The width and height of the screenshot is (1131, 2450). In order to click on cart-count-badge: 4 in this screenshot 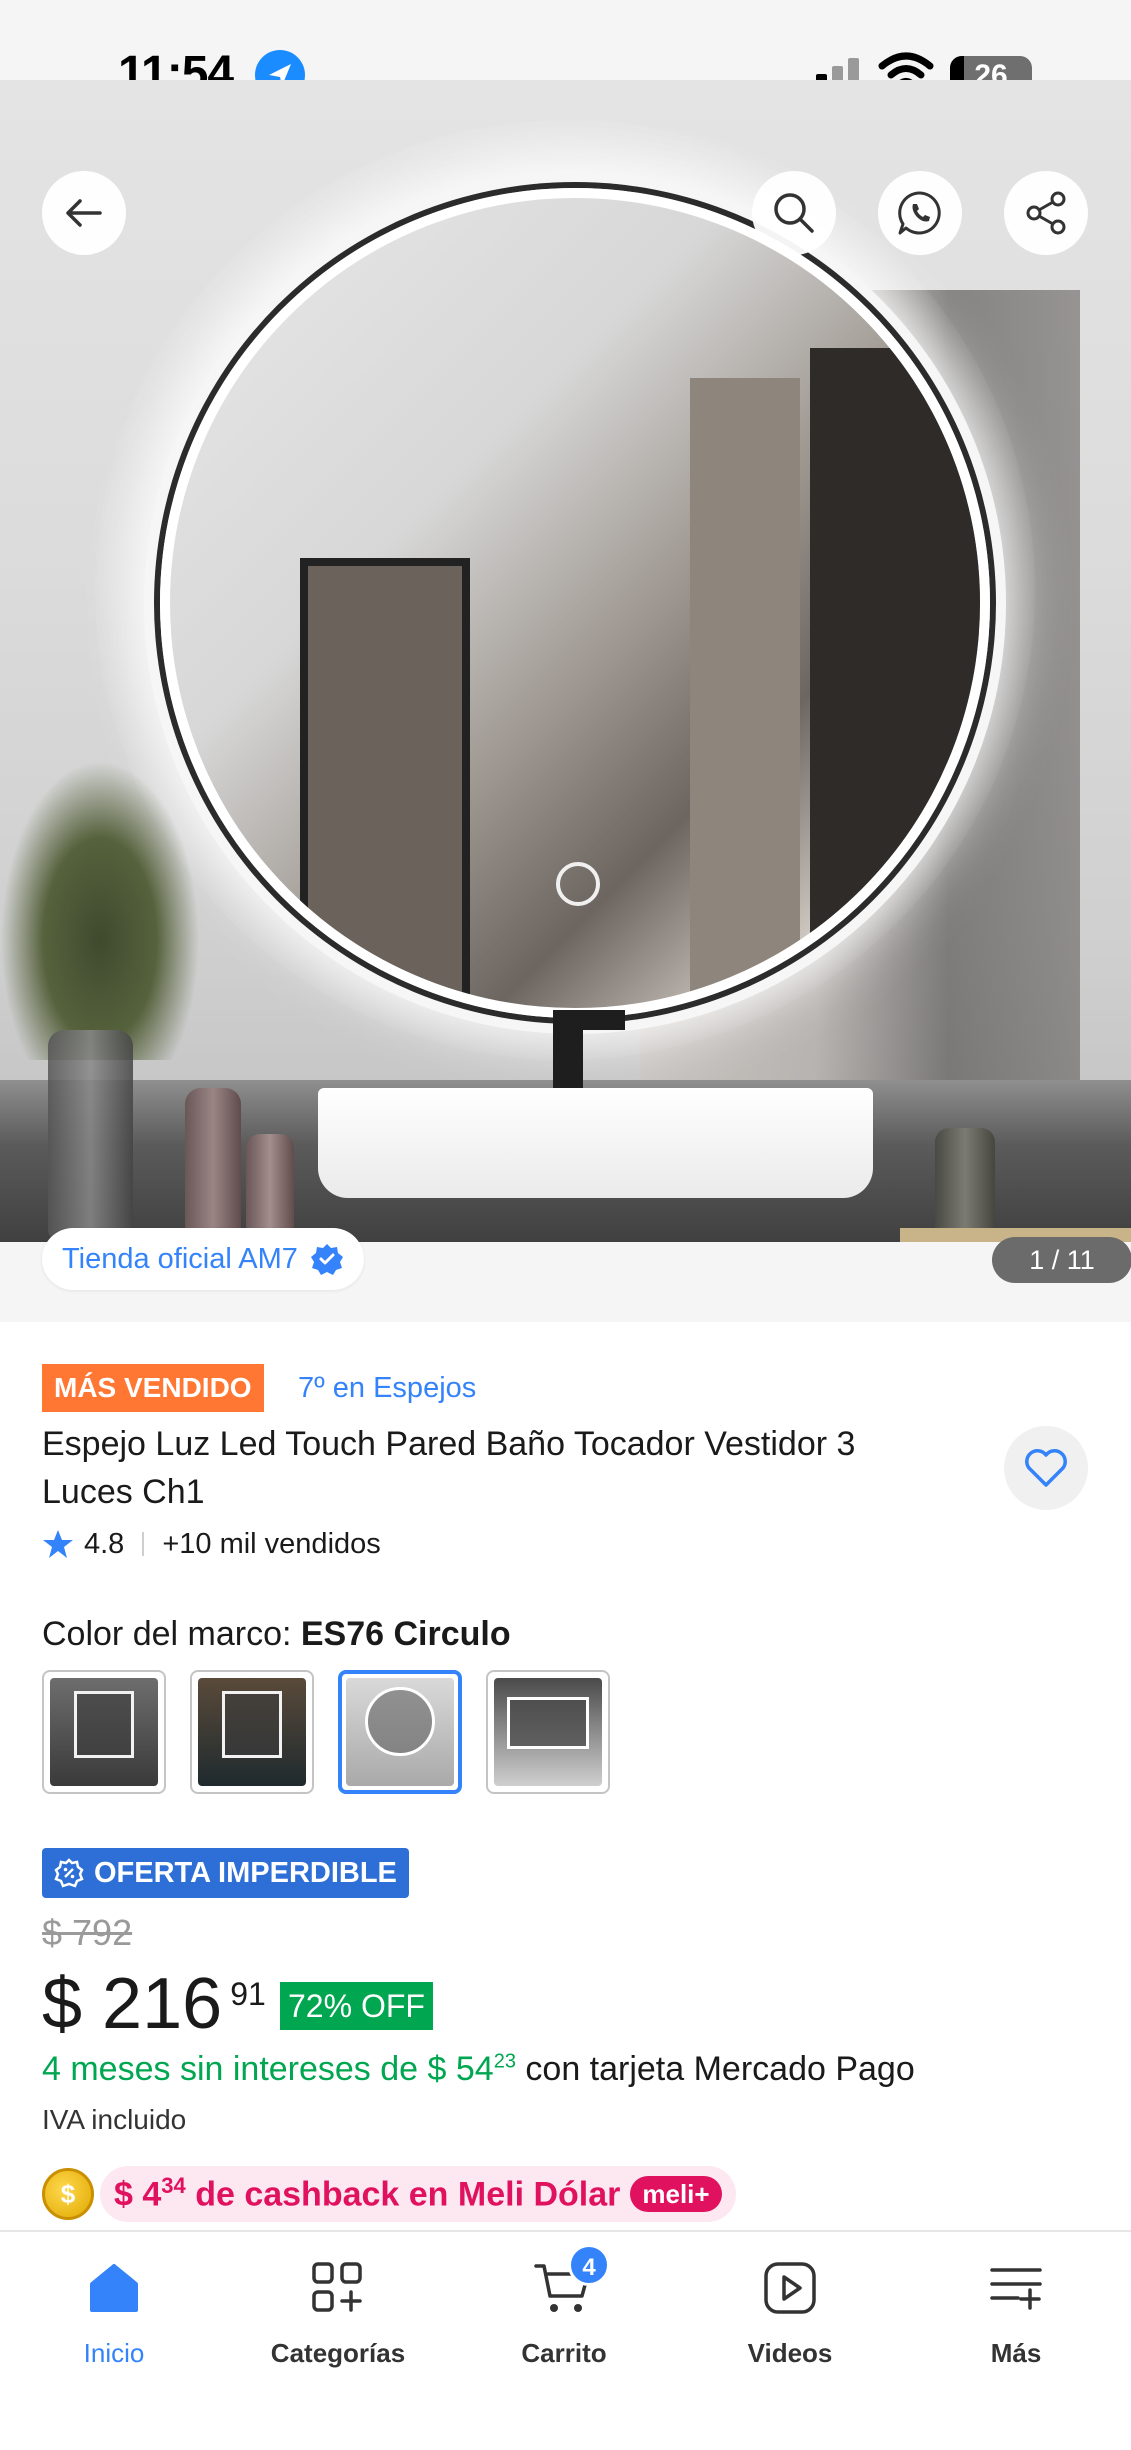, I will do `click(589, 2265)`.